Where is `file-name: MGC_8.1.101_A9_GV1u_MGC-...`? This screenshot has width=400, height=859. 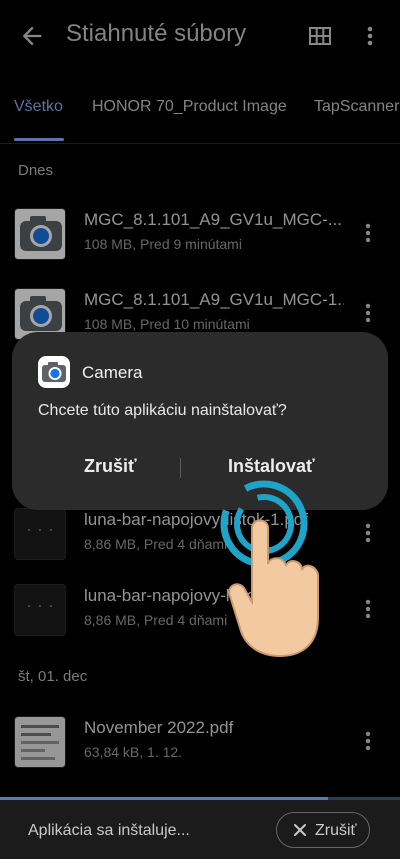
file-name: MGC_8.1.101_A9_GV1u_MGC-... is located at coordinates (213, 219).